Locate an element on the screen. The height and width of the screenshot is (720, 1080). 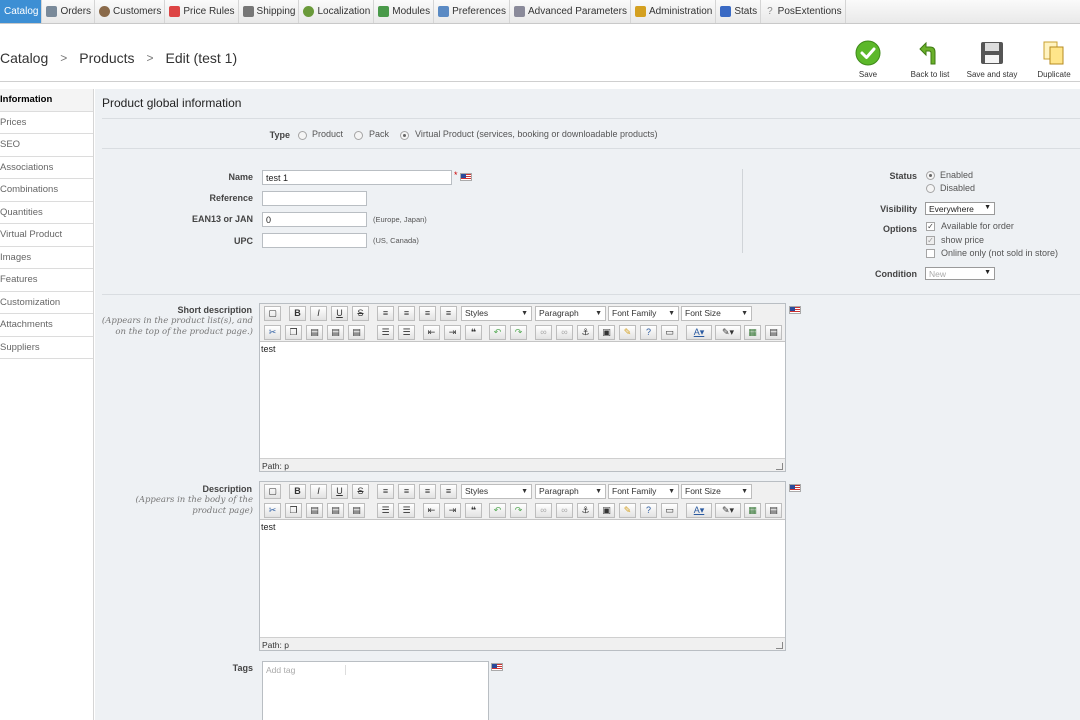
nav-tab-shipping: Shipping is located at coordinates (269, 11).